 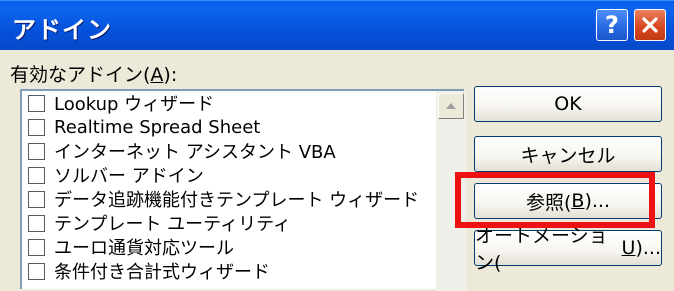 I want to click on question-mark-icon: ?, so click(x=612, y=25).